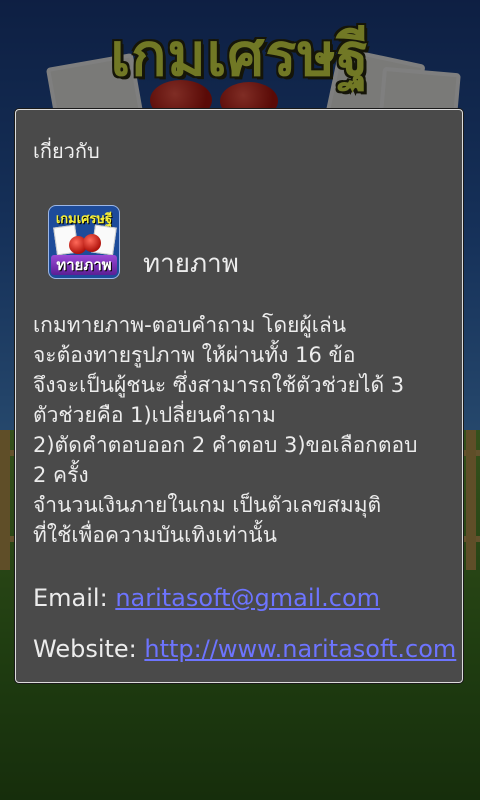  What do you see at coordinates (207, 505) in the screenshot?
I see `description-line: จำนวนเงินภายในเกม เป็นตัวเลขสมมุติ` at bounding box center [207, 505].